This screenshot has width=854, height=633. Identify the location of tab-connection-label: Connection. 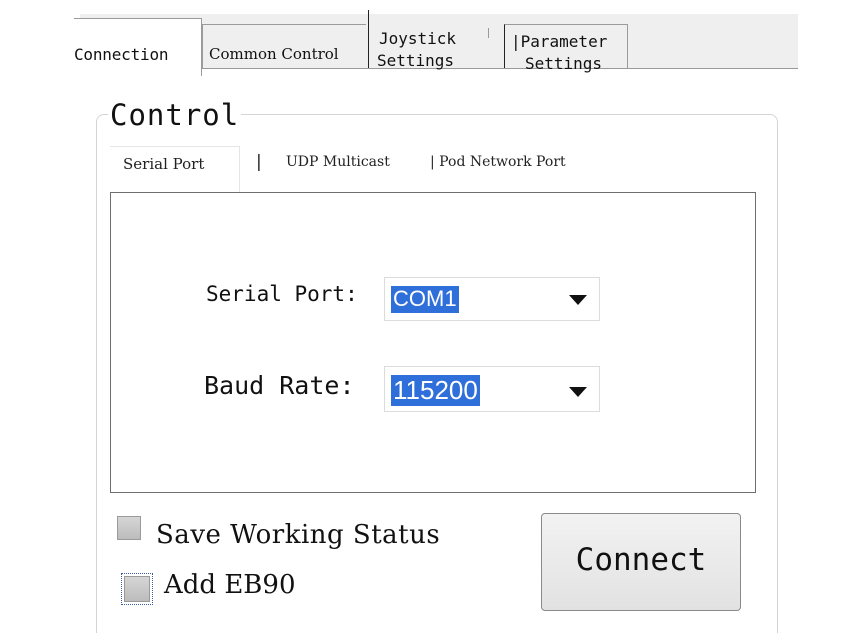
(121, 54).